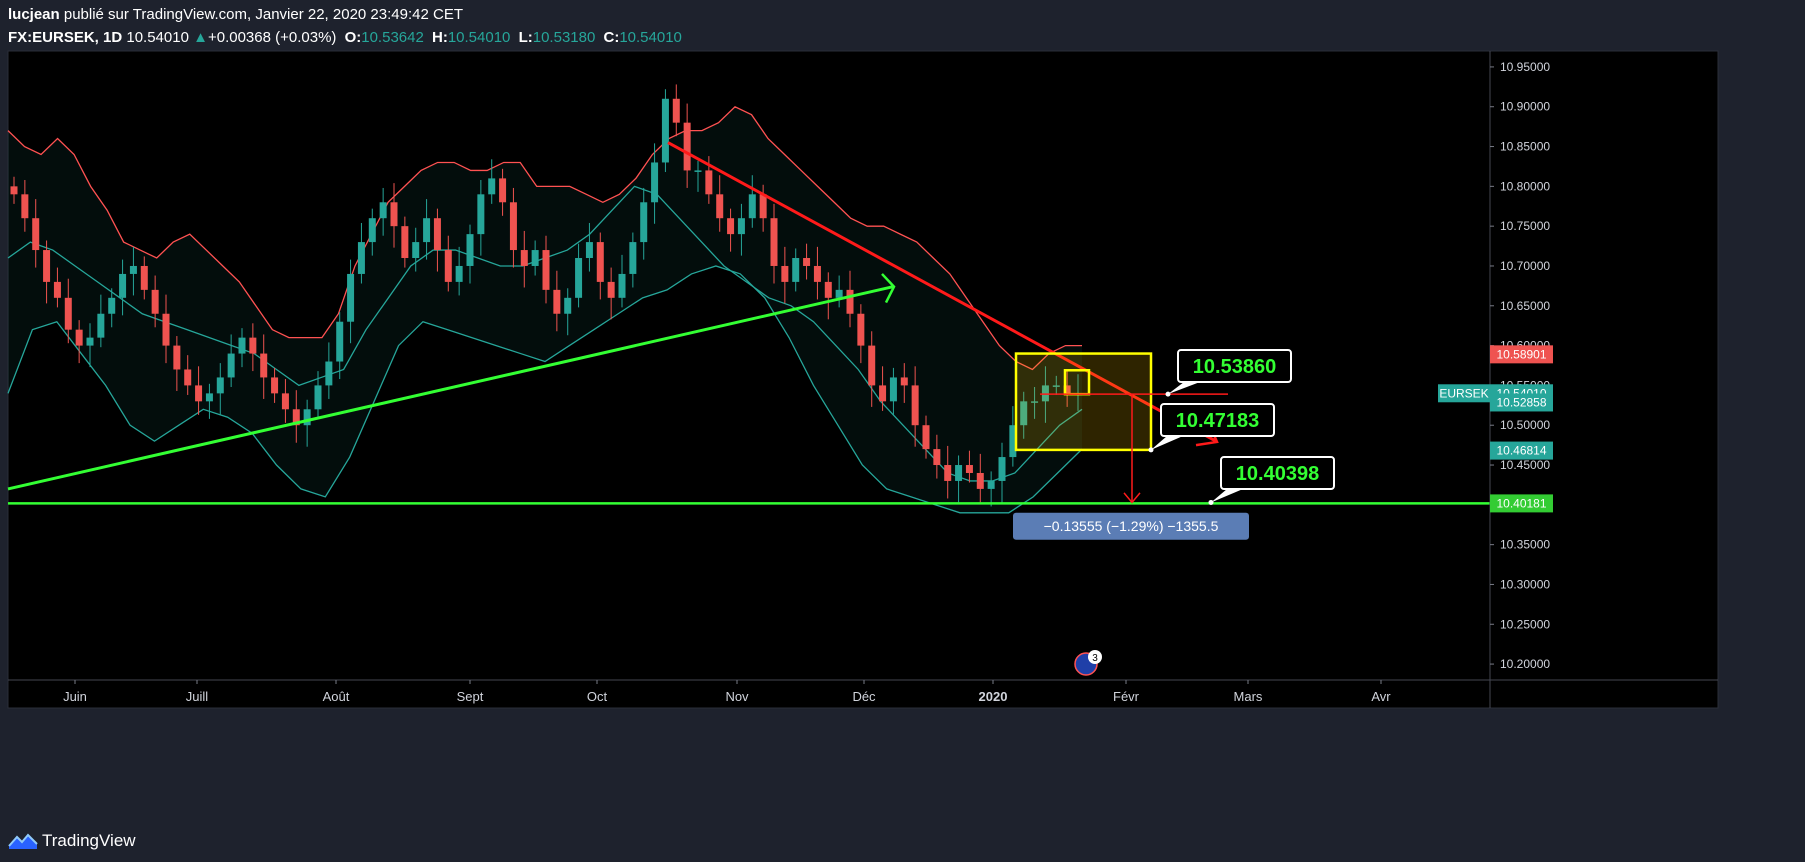 This screenshot has height=862, width=1805. Describe the element at coordinates (1131, 526) in the screenshot. I see `measure-label-text: −0.13555 (−1.29%) −1355.5` at that location.